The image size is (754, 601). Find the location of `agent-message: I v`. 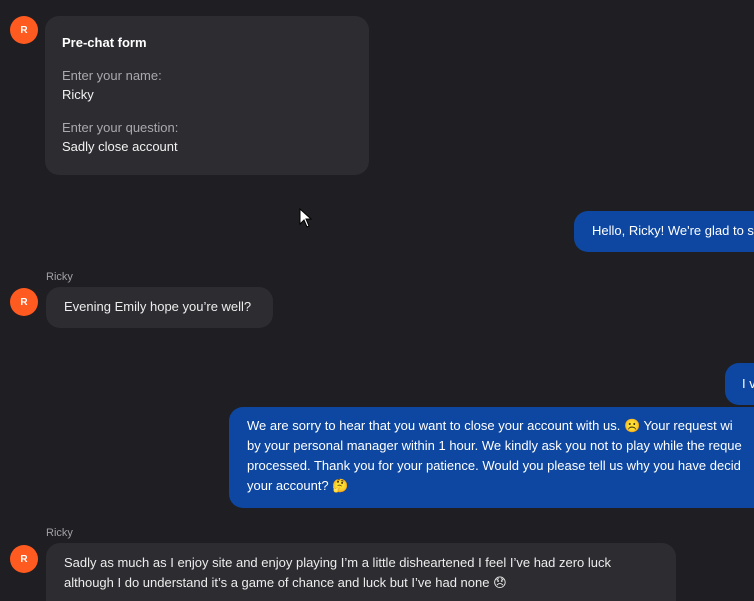

agent-message: I v is located at coordinates (739, 384).